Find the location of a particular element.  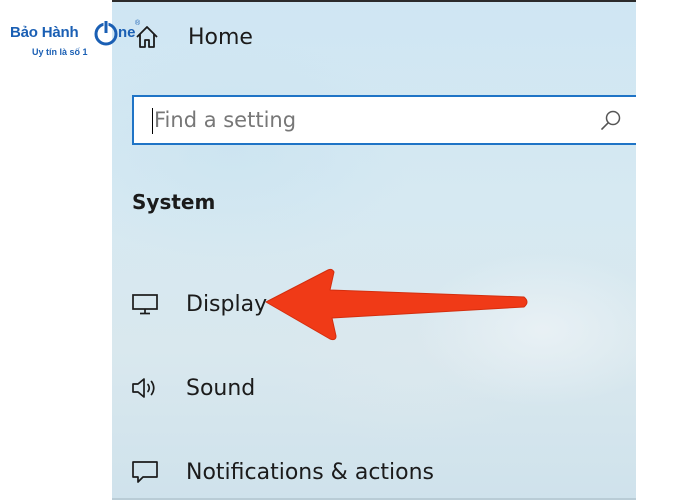

home-icon is located at coordinates (147, 37).